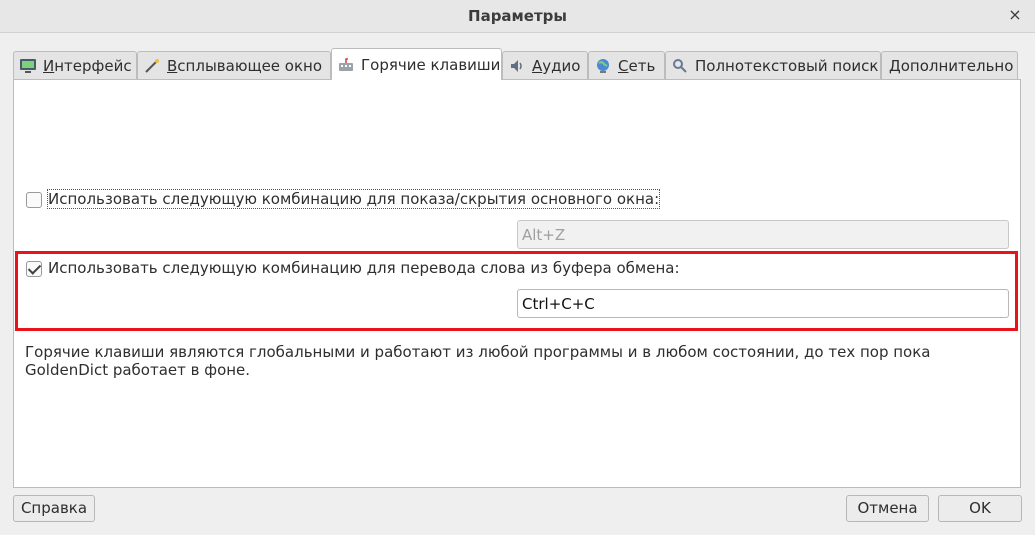 The height and width of the screenshot is (535, 1035). What do you see at coordinates (556, 65) in the screenshot?
I see `tab-label: Аудио` at bounding box center [556, 65].